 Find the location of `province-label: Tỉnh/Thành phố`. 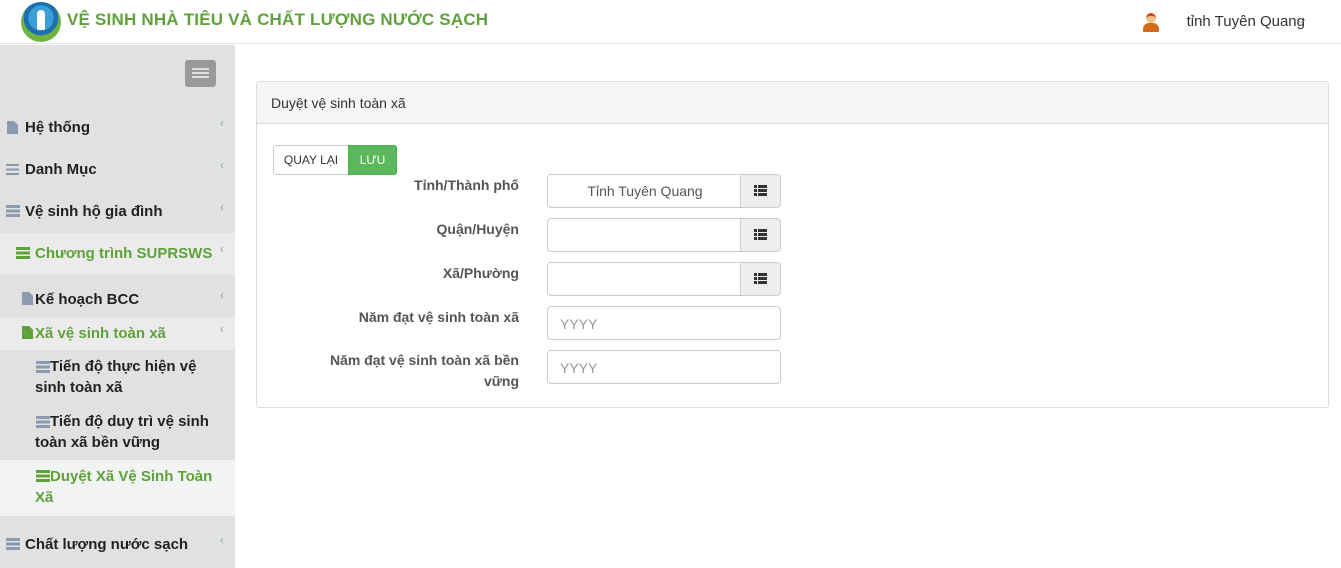

province-label: Tỉnh/Thành phố is located at coordinates (466, 185).